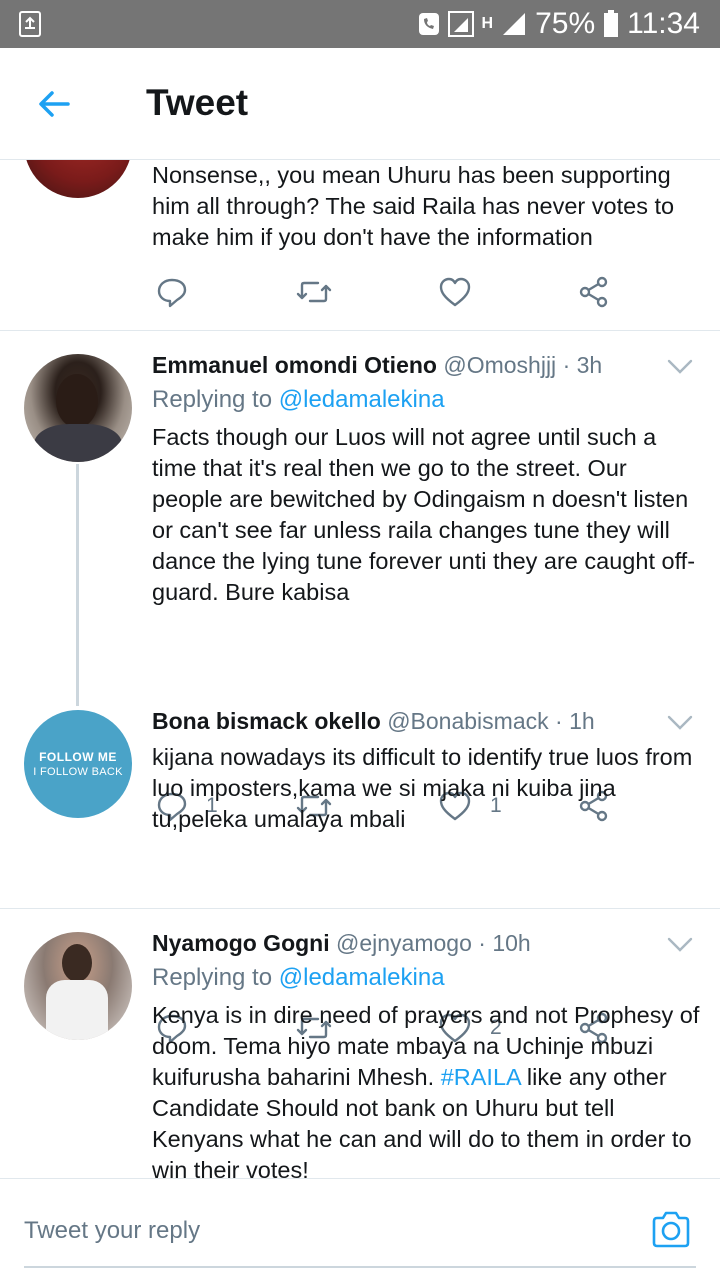 The width and height of the screenshot is (720, 1280). I want to click on battery-icon, so click(611, 23).